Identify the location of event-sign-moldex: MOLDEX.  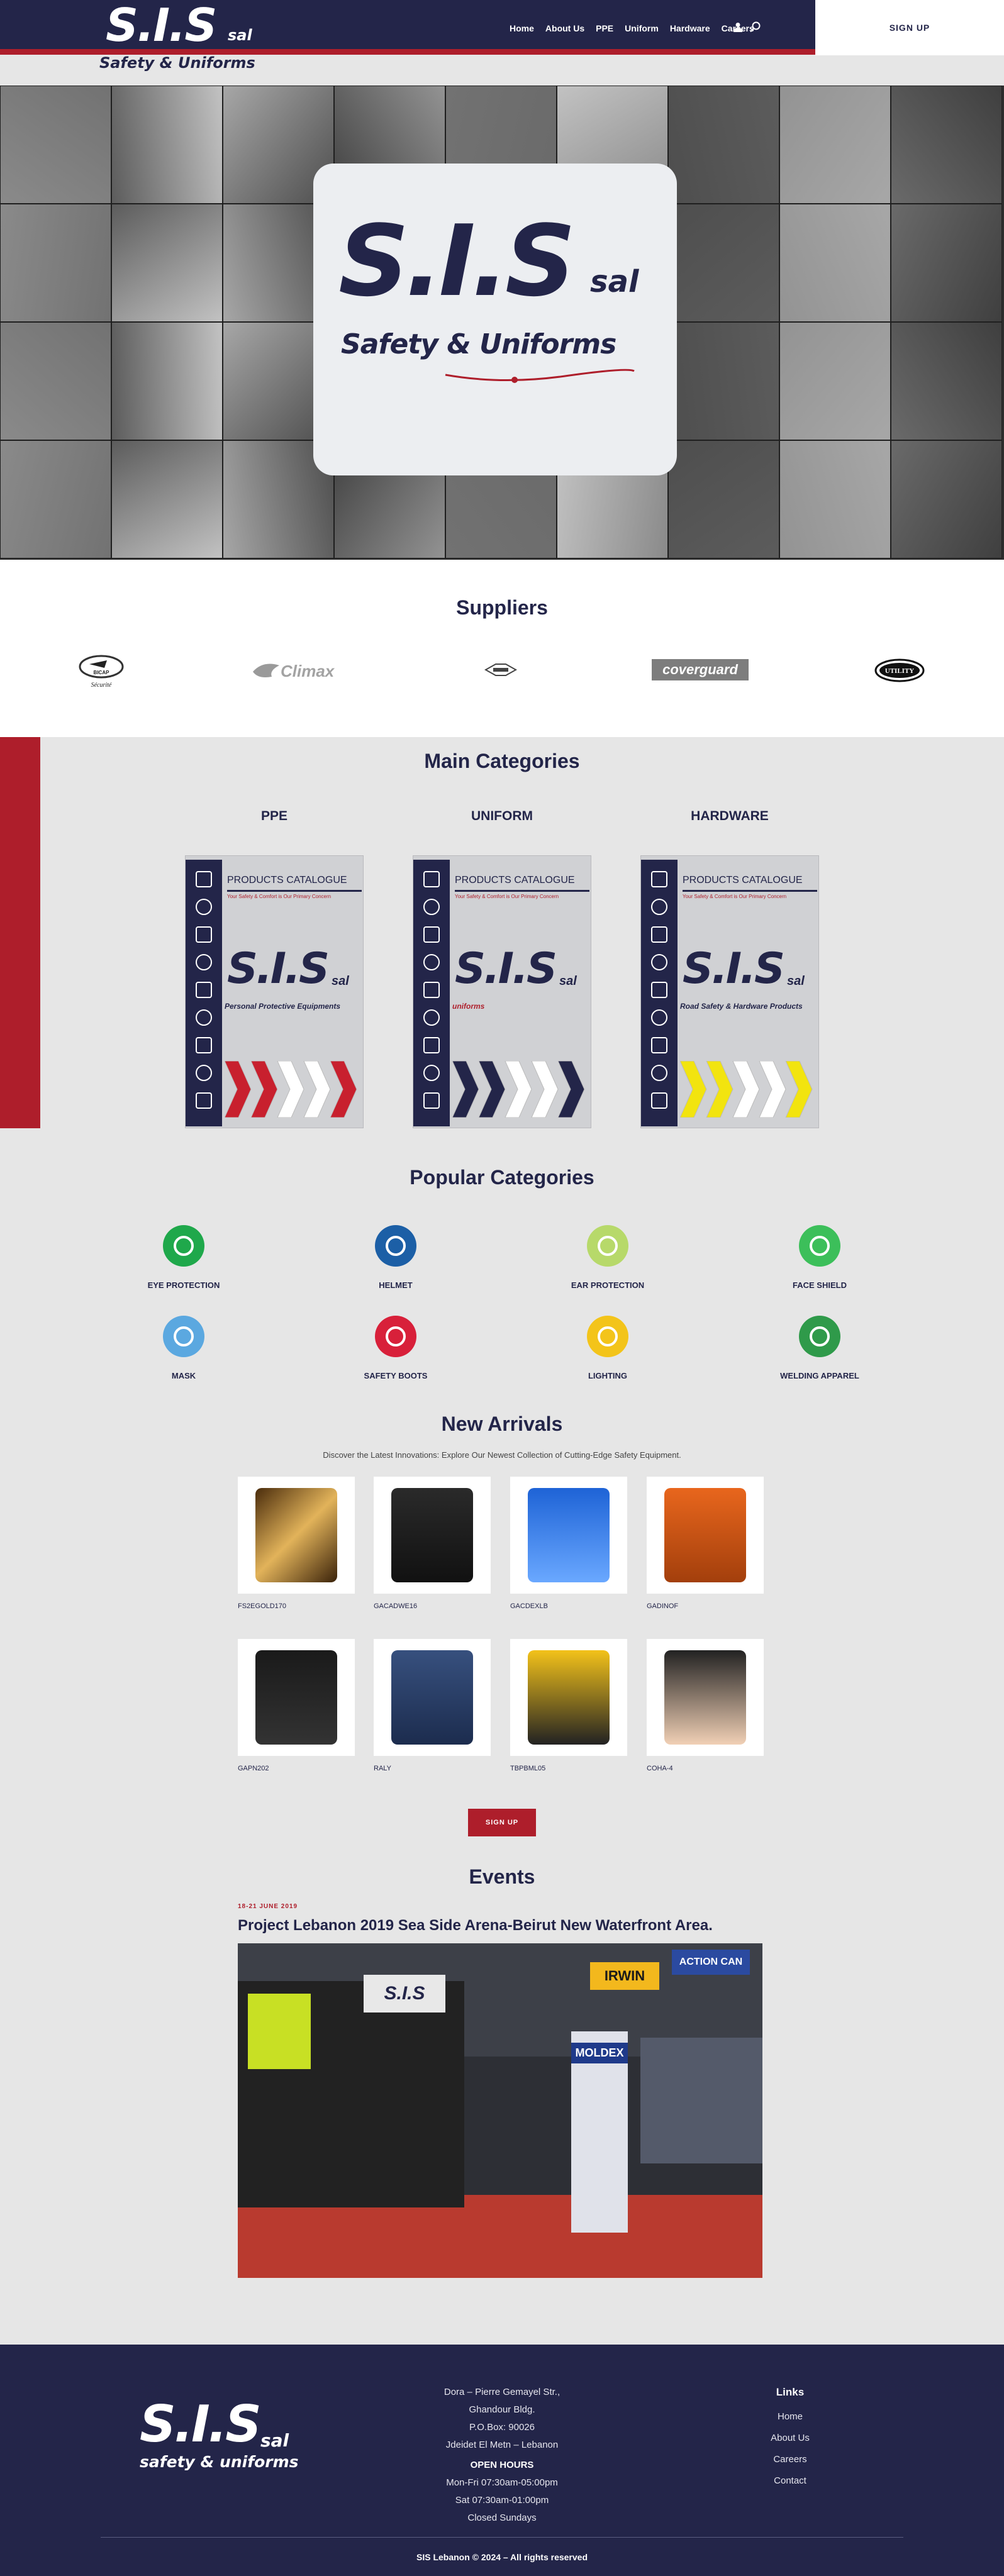
(599, 2053).